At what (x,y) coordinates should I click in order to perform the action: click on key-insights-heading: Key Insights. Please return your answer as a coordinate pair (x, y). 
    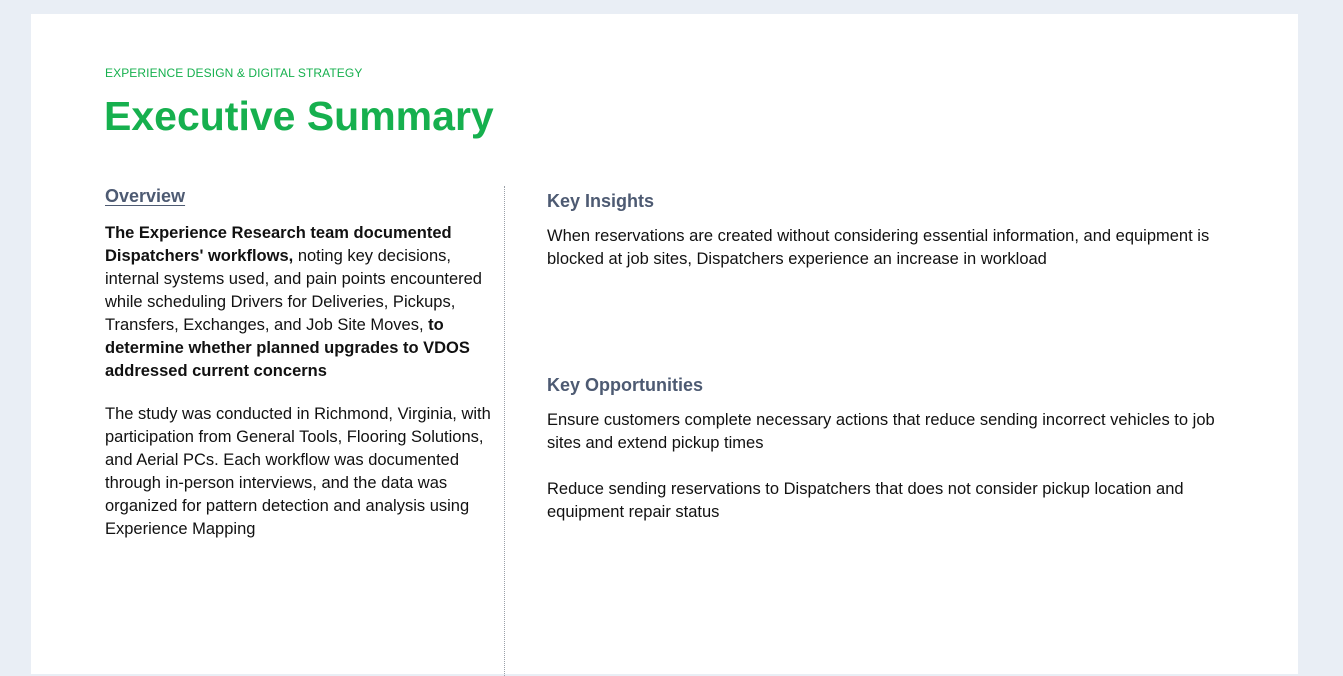
    Looking at the image, I should click on (601, 201).